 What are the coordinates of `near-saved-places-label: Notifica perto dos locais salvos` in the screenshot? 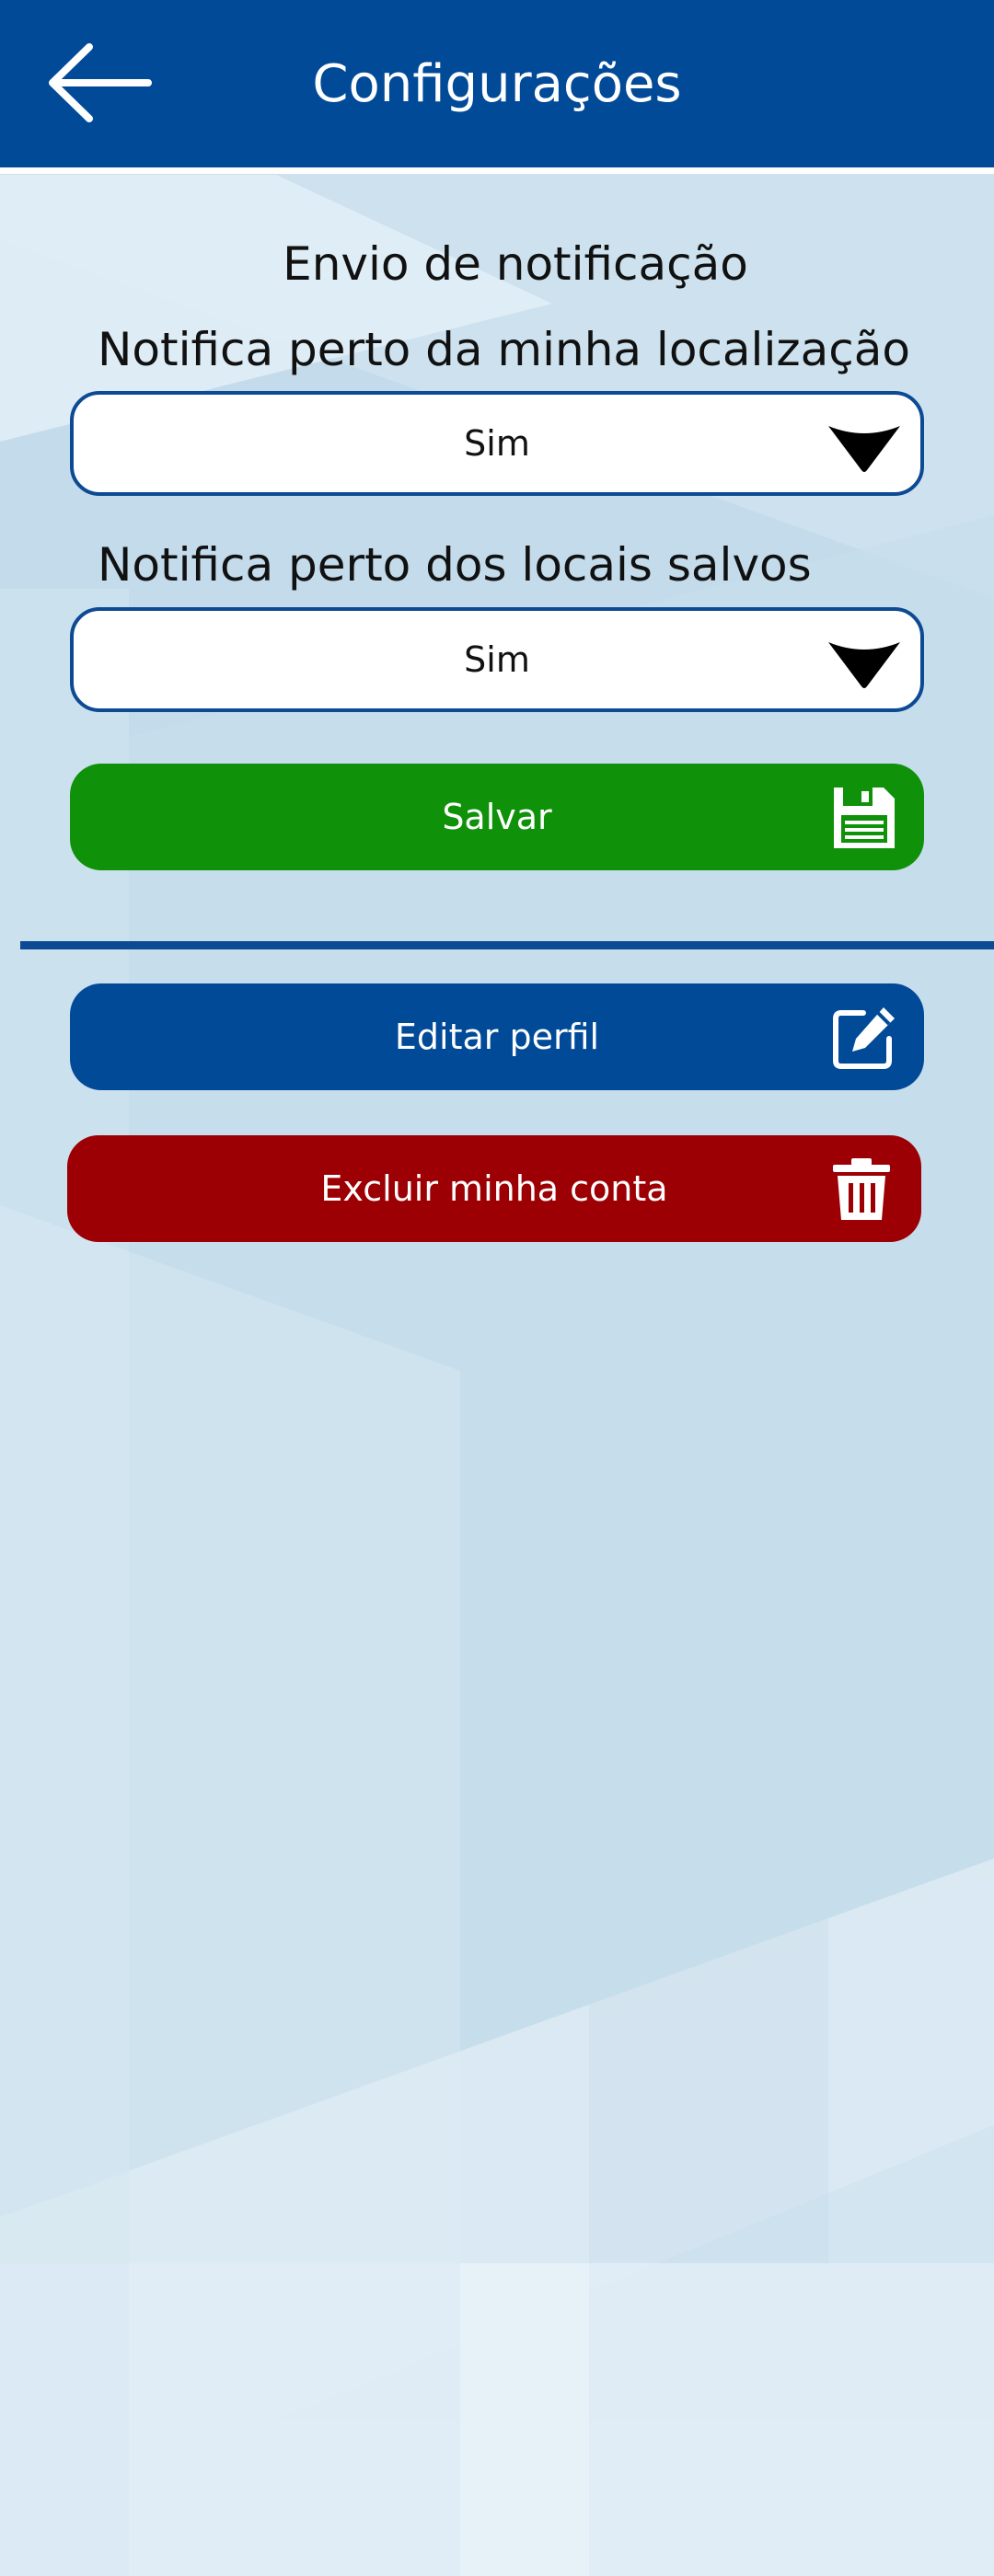 It's located at (455, 565).